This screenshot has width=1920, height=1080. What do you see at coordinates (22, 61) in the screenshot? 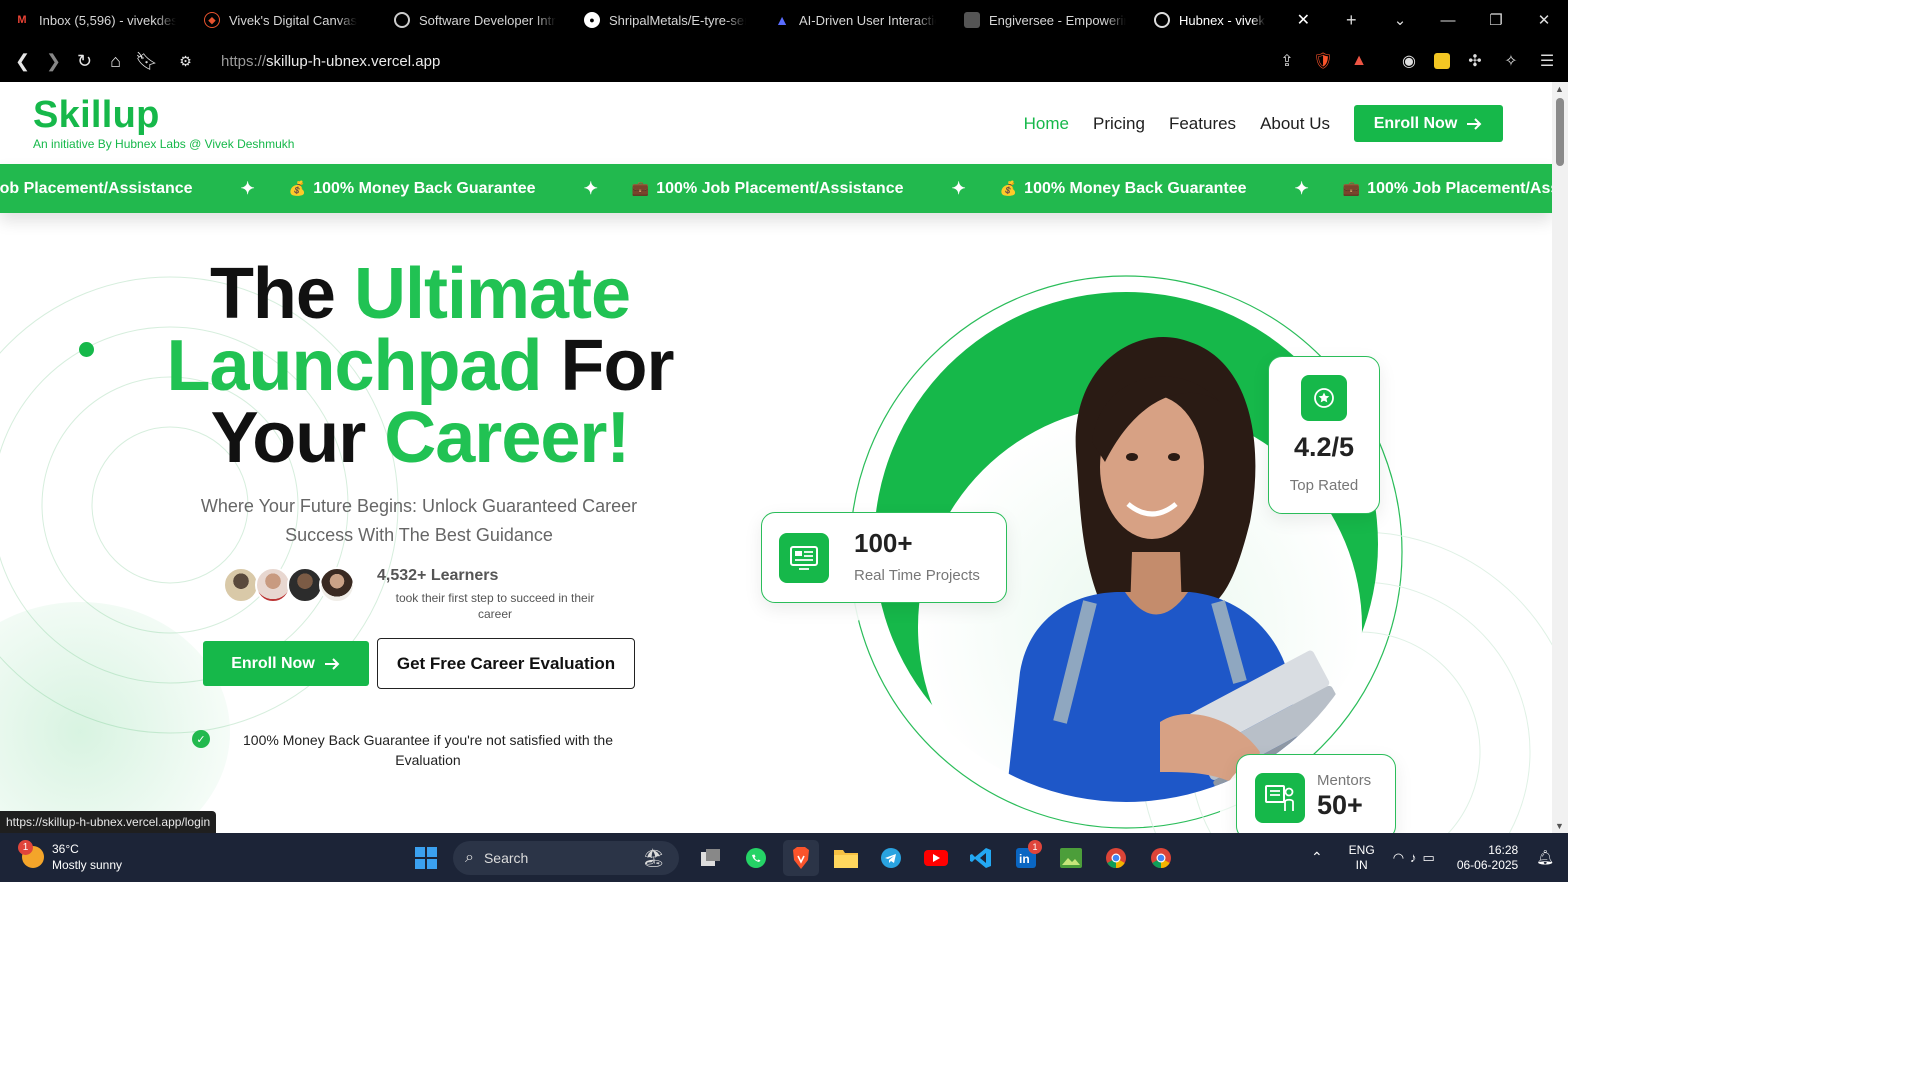
I see `back-icon: ❮` at bounding box center [22, 61].